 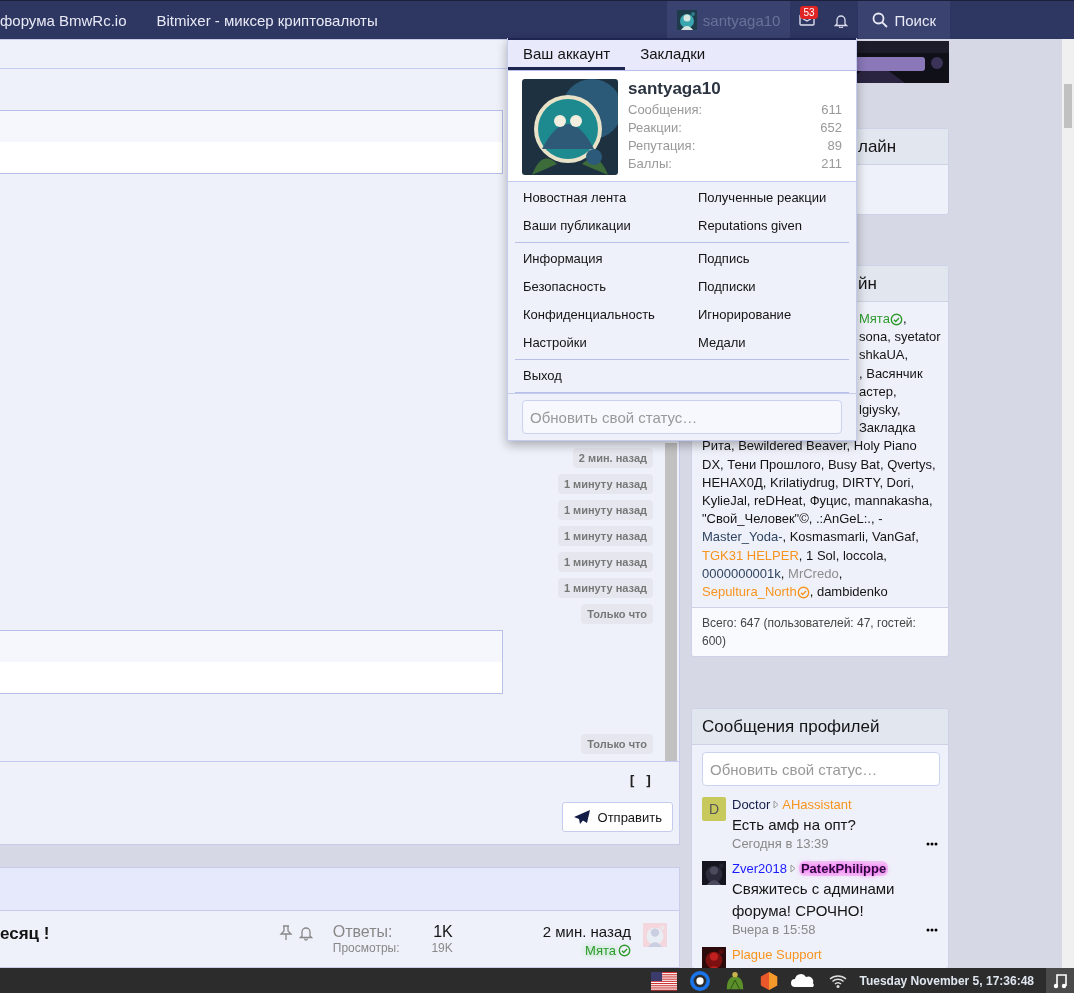 What do you see at coordinates (612, 458) in the screenshot?
I see `timestamp: 2 мин. назад` at bounding box center [612, 458].